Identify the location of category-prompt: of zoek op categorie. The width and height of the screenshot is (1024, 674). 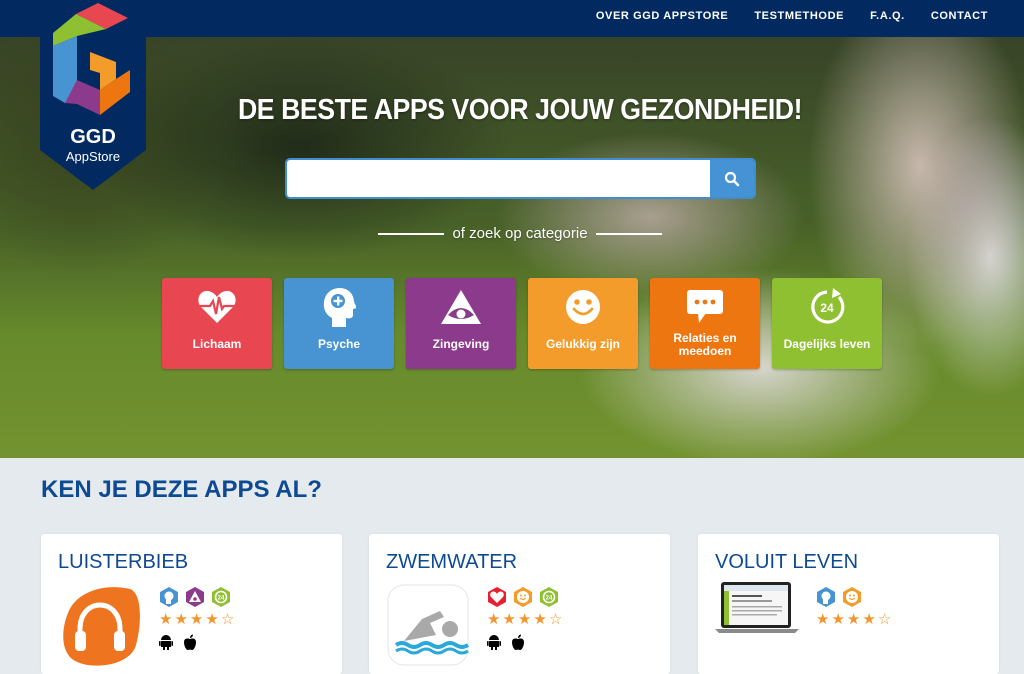
(512, 233).